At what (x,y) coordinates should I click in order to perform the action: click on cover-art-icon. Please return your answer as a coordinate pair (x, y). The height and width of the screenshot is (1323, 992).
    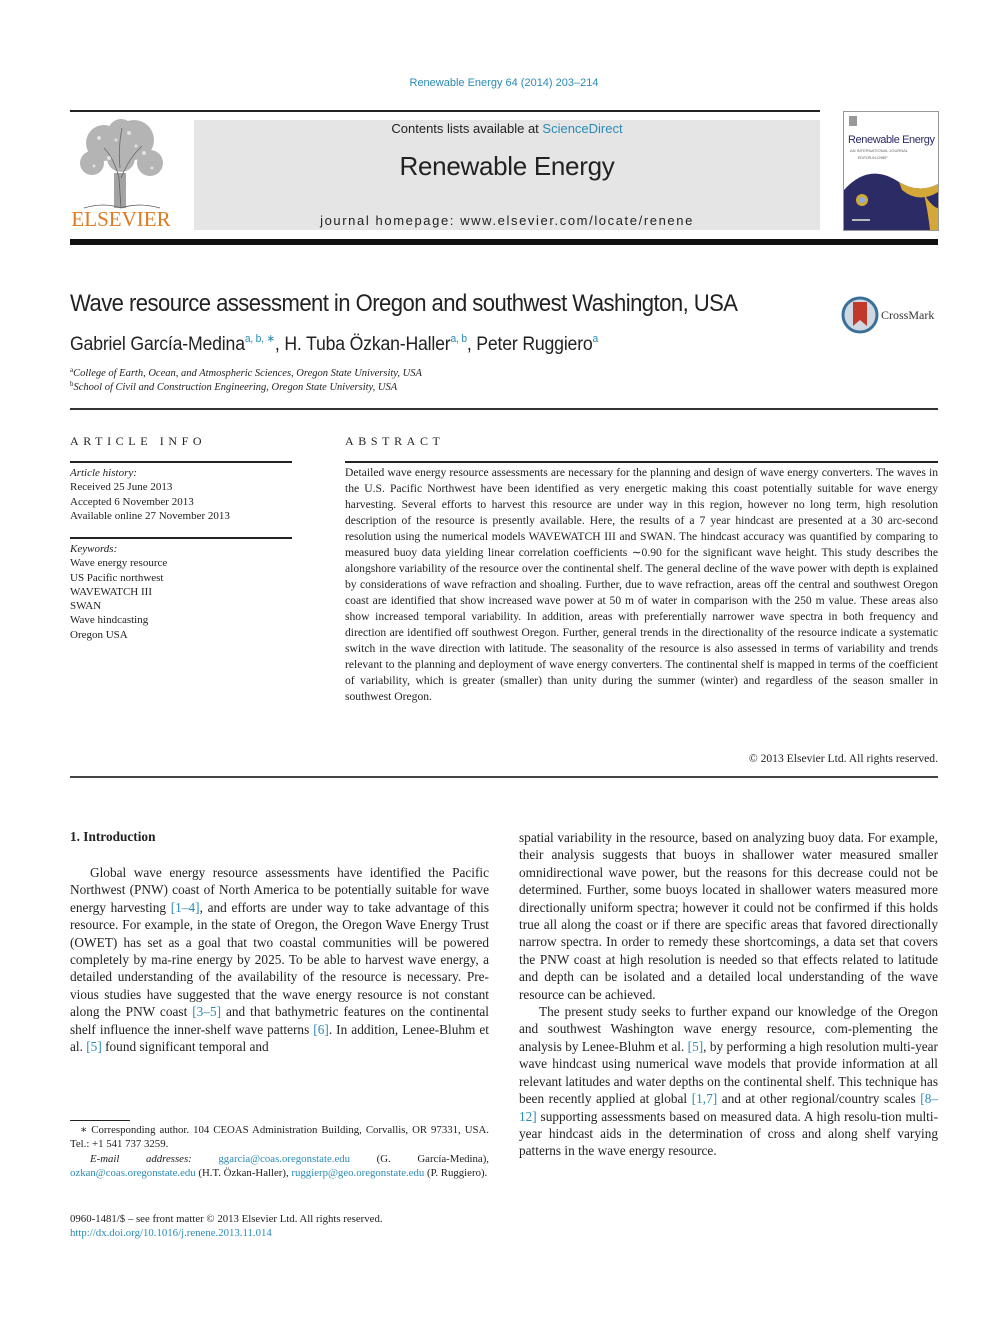
    Looking at the image, I should click on (891, 173).